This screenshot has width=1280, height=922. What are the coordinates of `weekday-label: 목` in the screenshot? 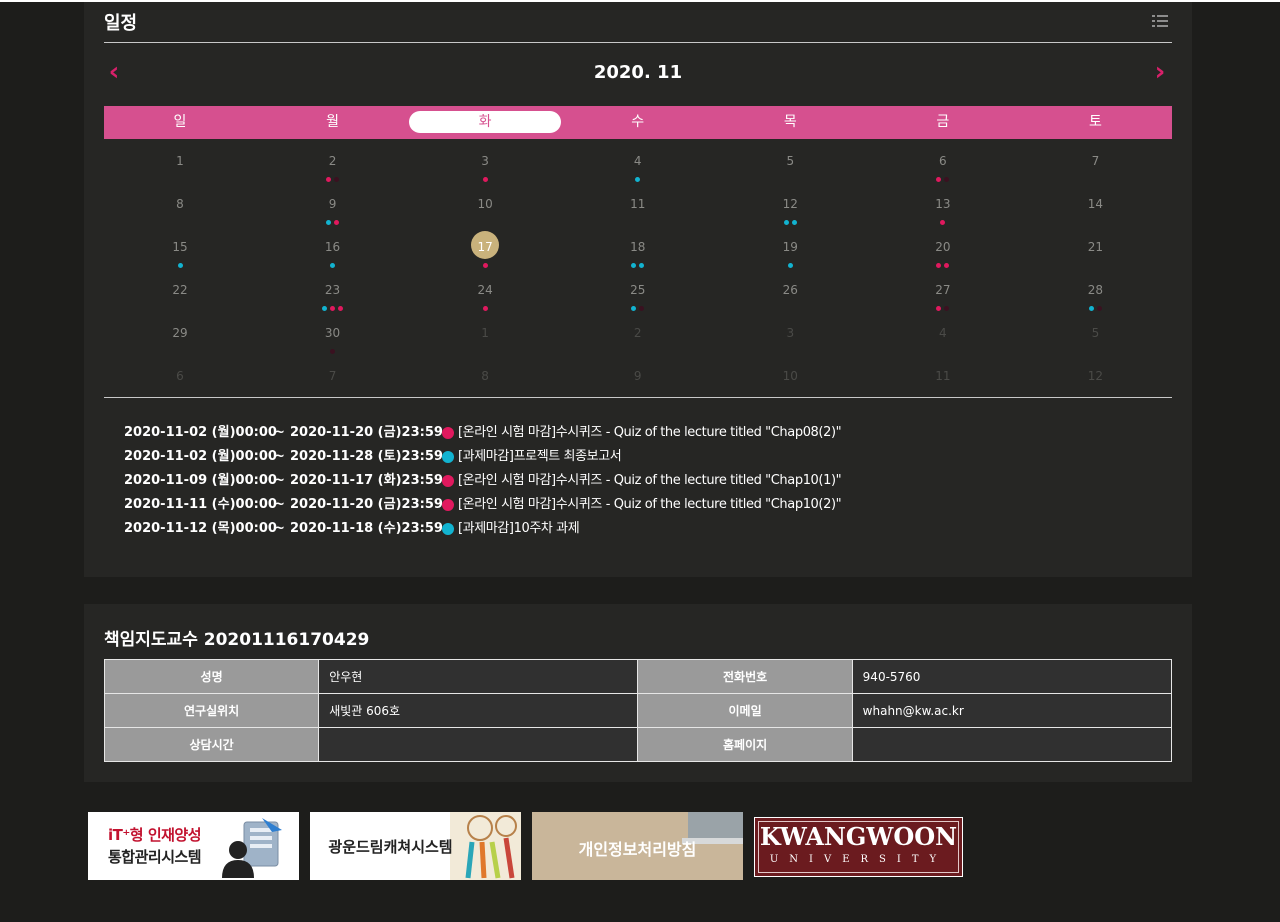 It's located at (790, 122).